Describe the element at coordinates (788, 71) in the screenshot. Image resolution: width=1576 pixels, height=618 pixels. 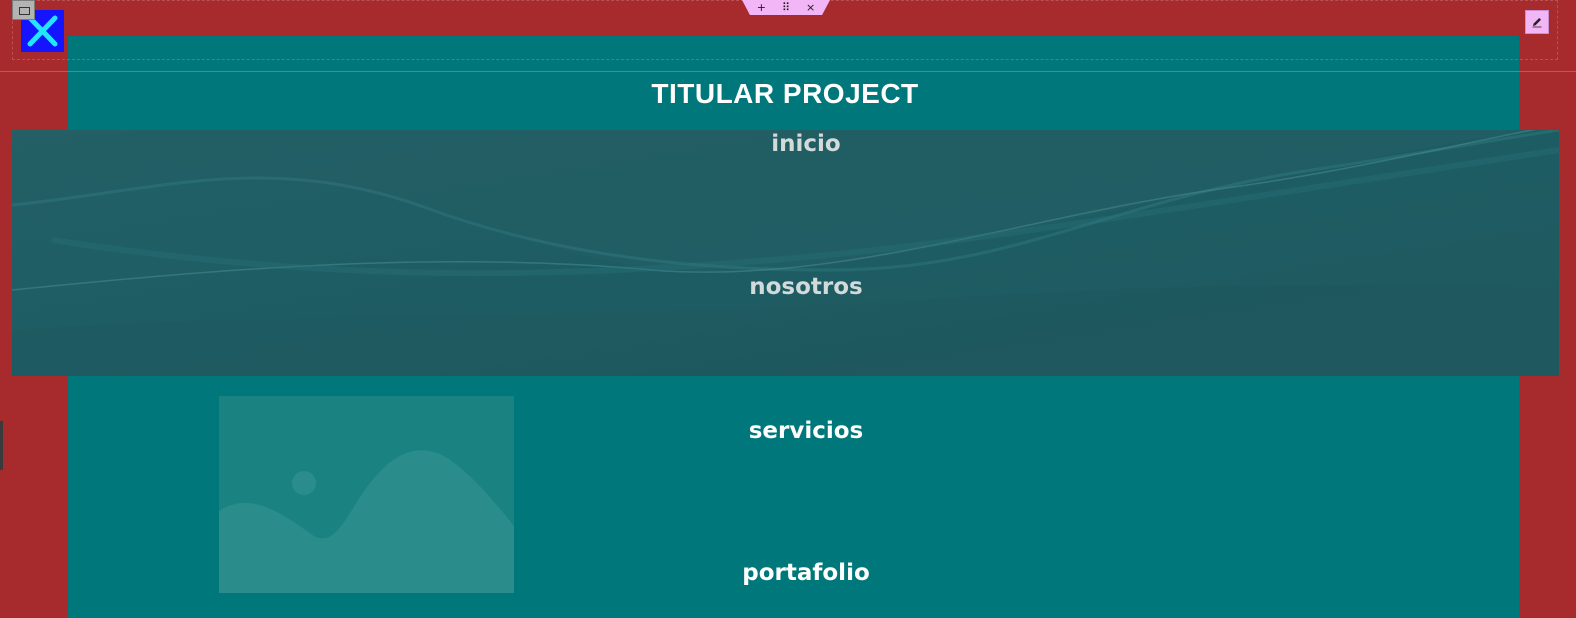
I see `header-divider` at that location.